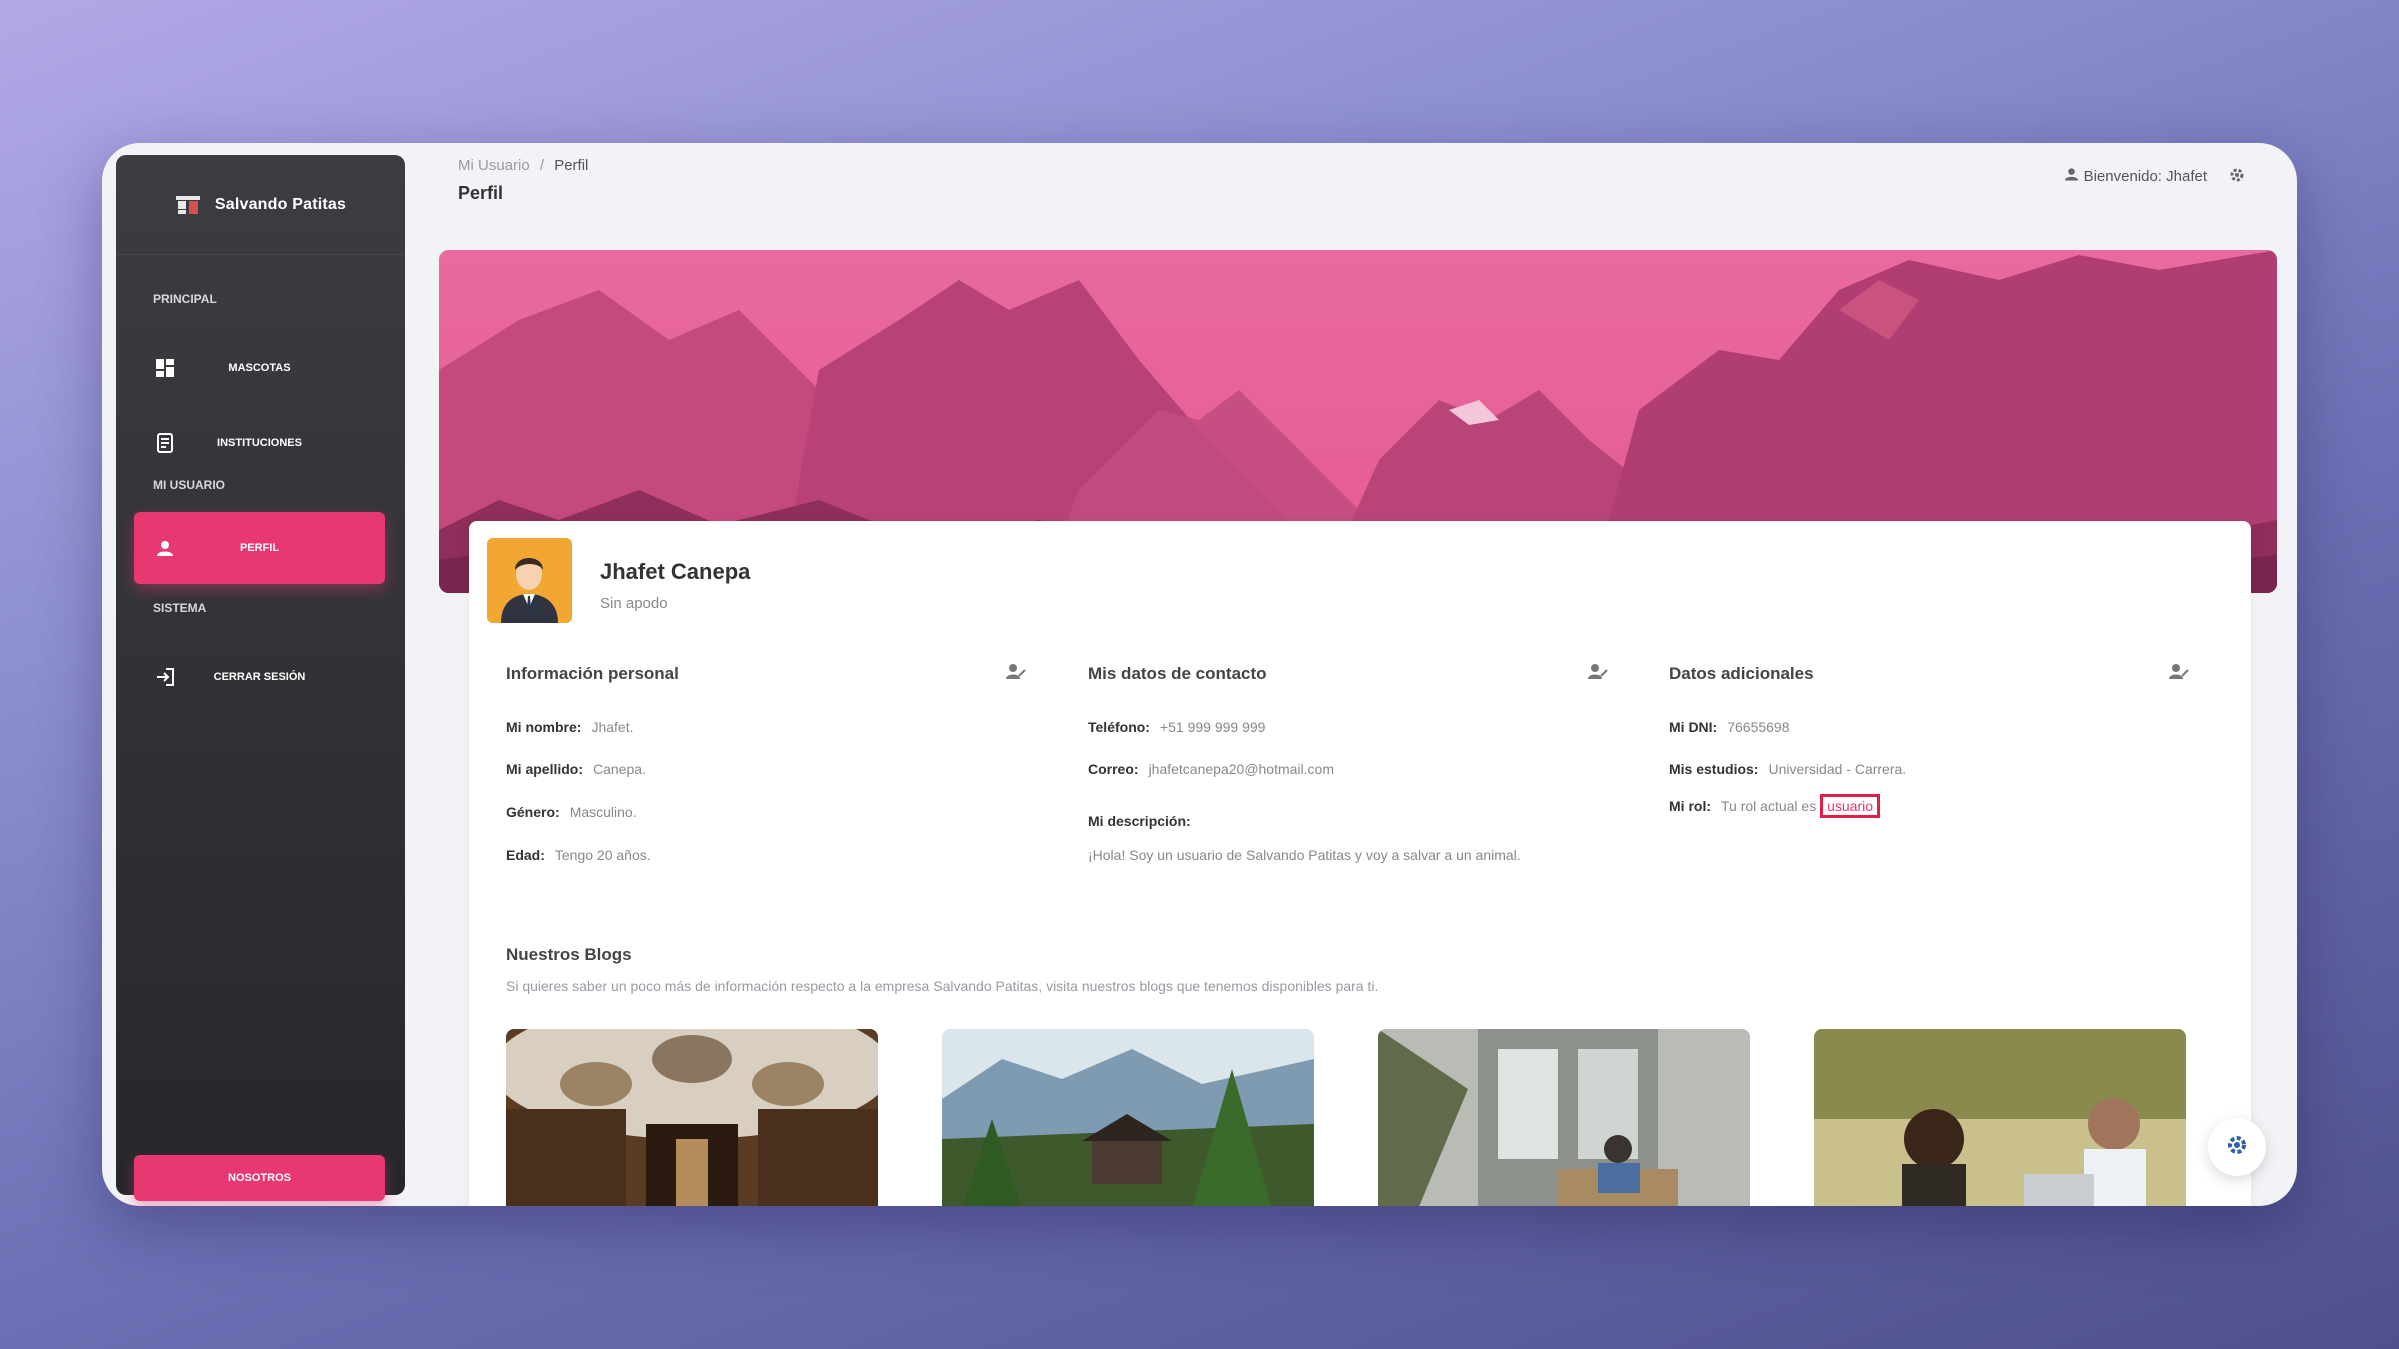 This screenshot has width=2399, height=1349. I want to click on blog-card-library, so click(692, 1117).